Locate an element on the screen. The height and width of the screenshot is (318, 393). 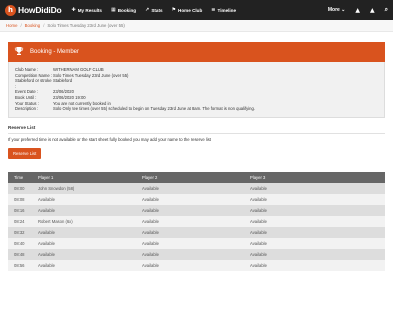
nav-timeline: ≡ Timeline is located at coordinates (223, 10).